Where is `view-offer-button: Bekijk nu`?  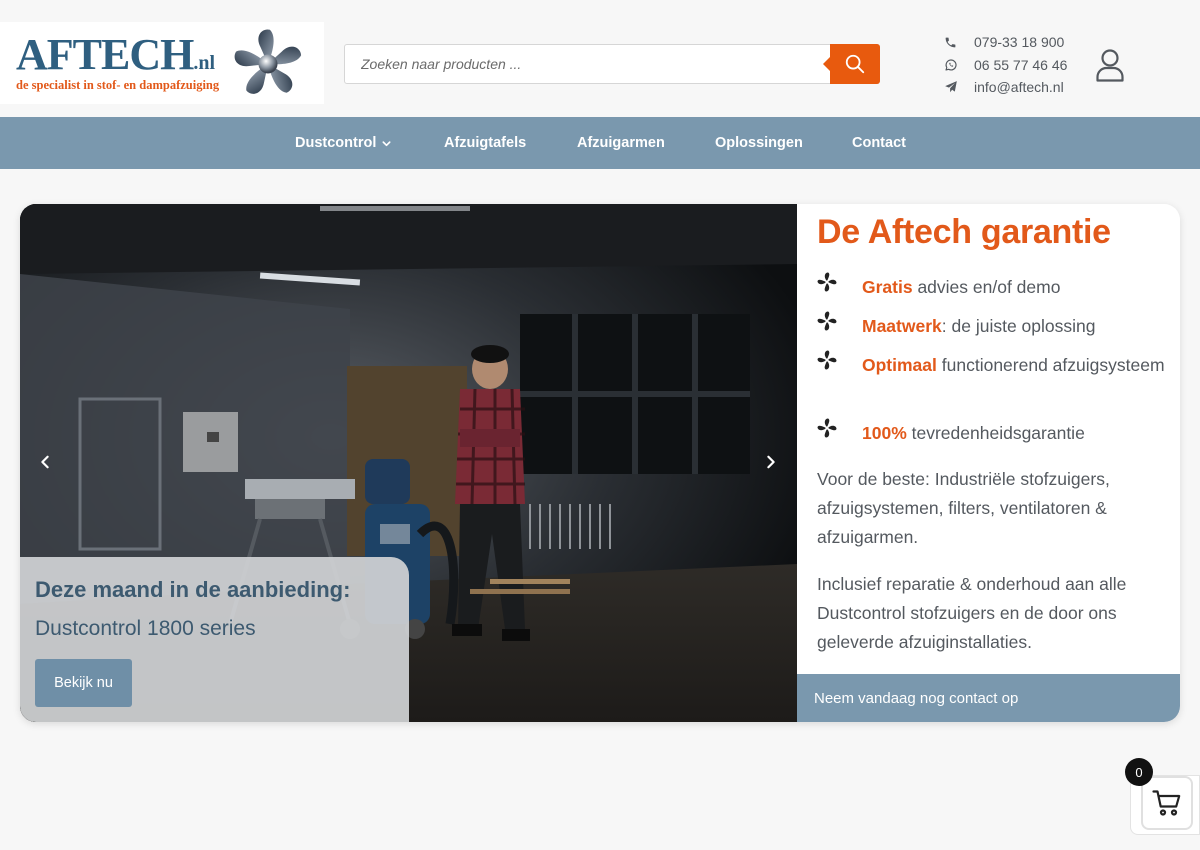 view-offer-button: Bekijk nu is located at coordinates (83, 683).